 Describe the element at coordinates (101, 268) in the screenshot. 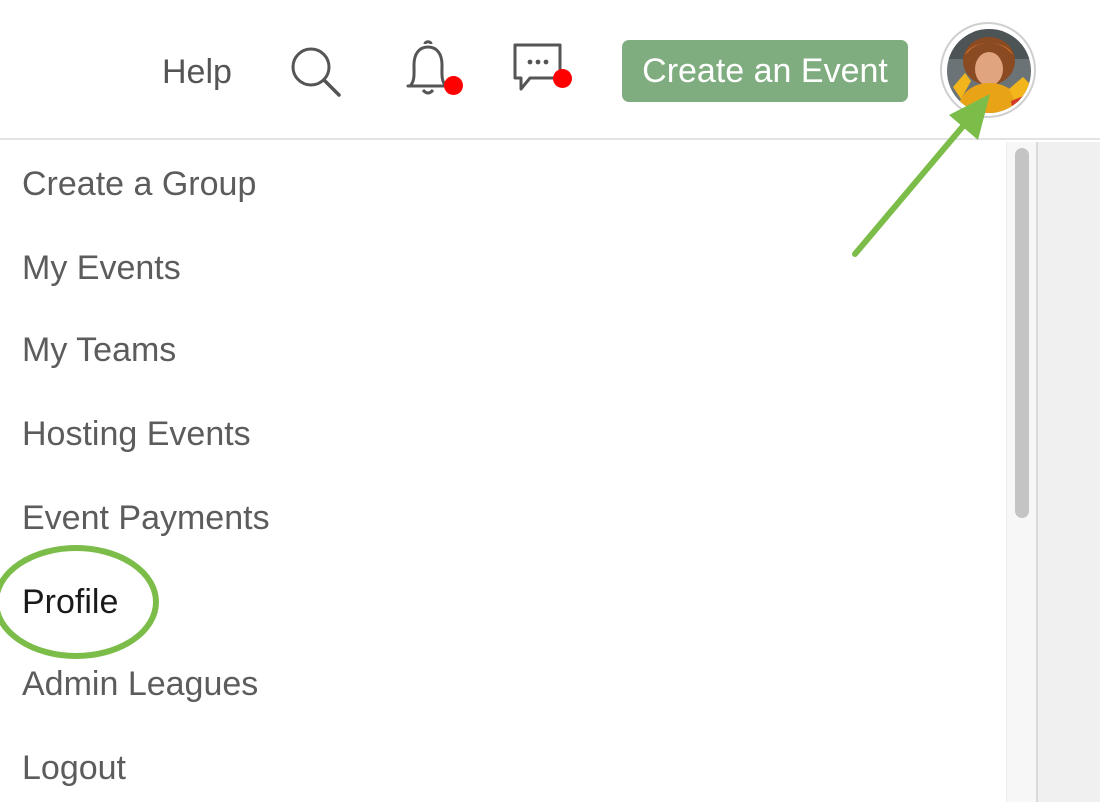

I see `menu-item-my-events: My Events` at that location.